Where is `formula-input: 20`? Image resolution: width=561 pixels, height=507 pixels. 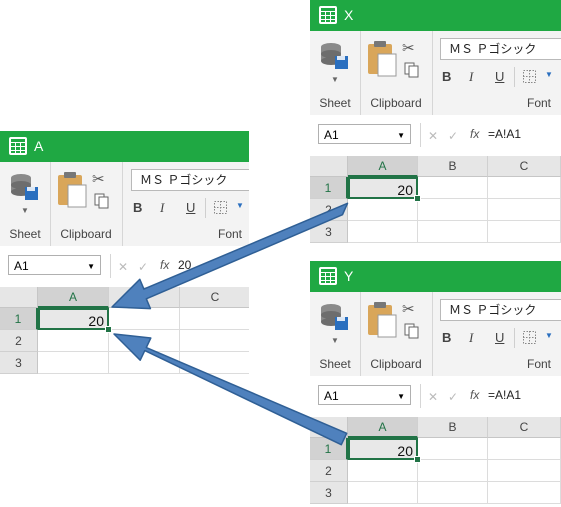
formula-input: 20 is located at coordinates (184, 265).